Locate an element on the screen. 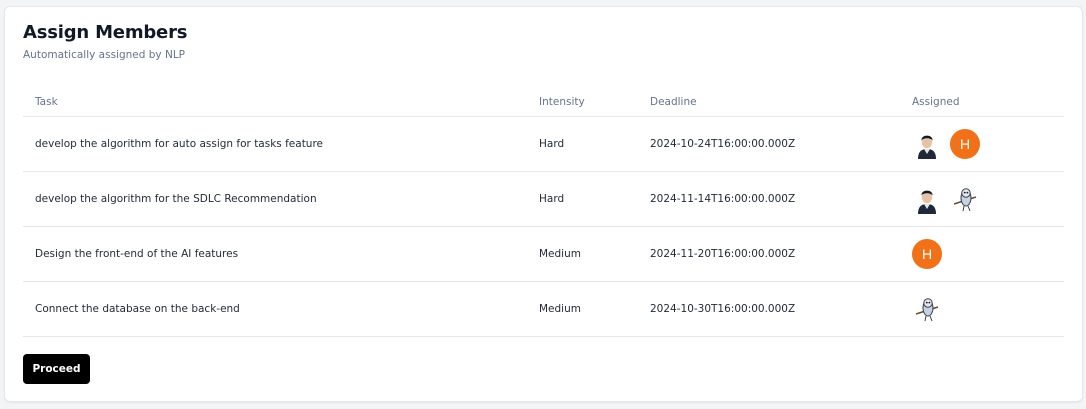 The height and width of the screenshot is (409, 1086). column-header-task: Task is located at coordinates (46, 101).